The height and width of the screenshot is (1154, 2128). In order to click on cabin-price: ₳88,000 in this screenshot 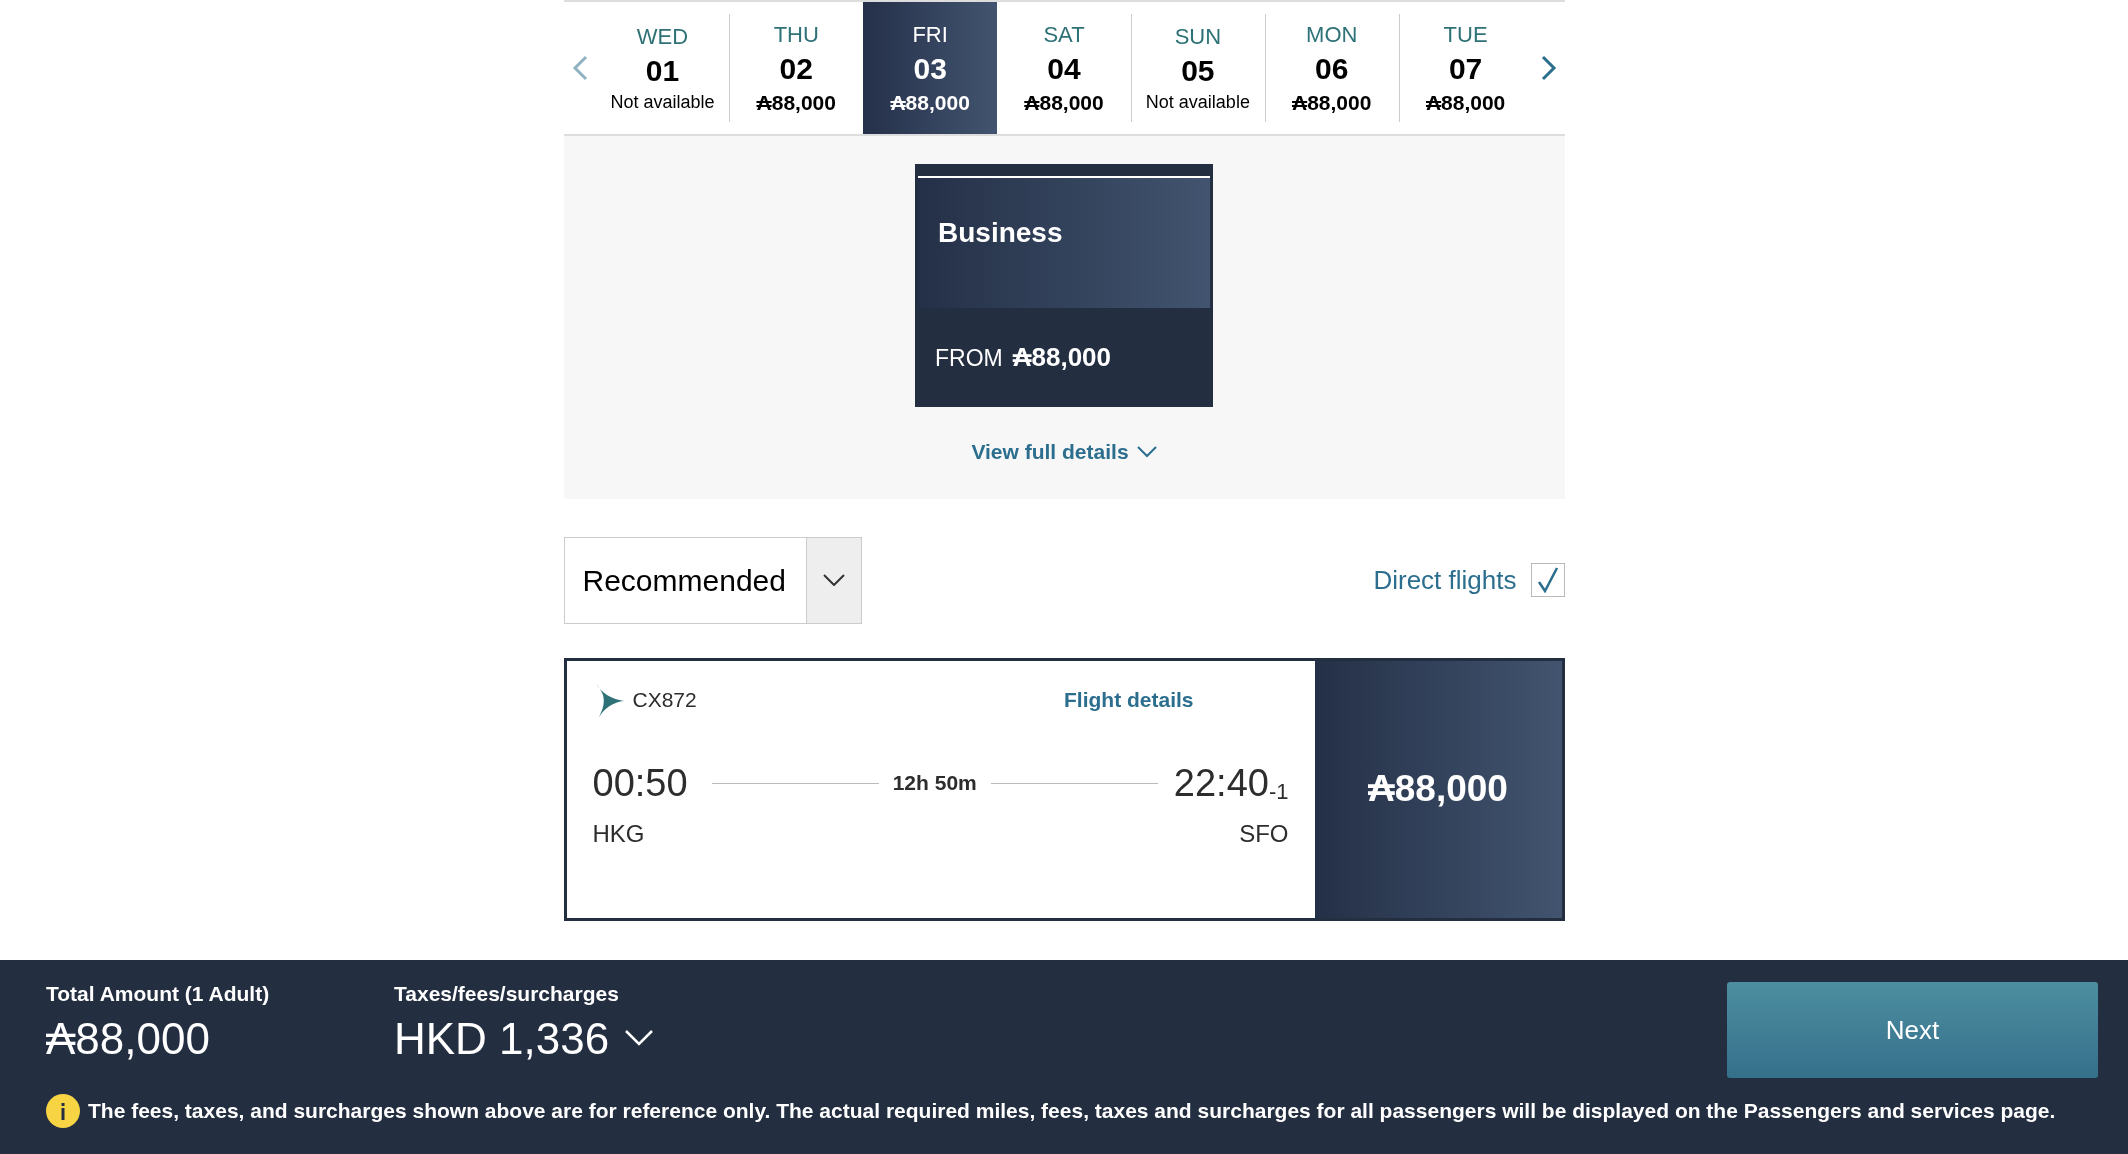, I will do `click(1062, 357)`.